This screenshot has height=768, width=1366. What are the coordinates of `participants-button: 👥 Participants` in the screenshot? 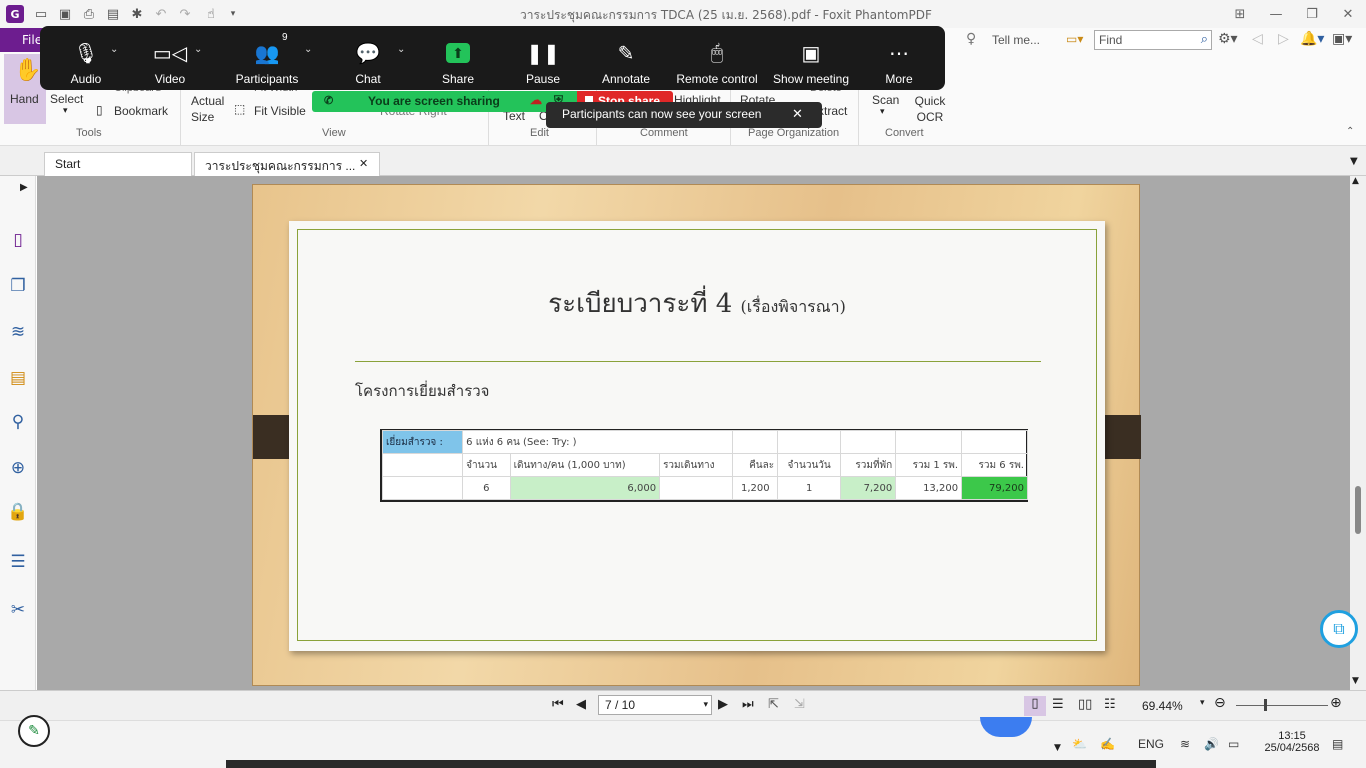 It's located at (267, 58).